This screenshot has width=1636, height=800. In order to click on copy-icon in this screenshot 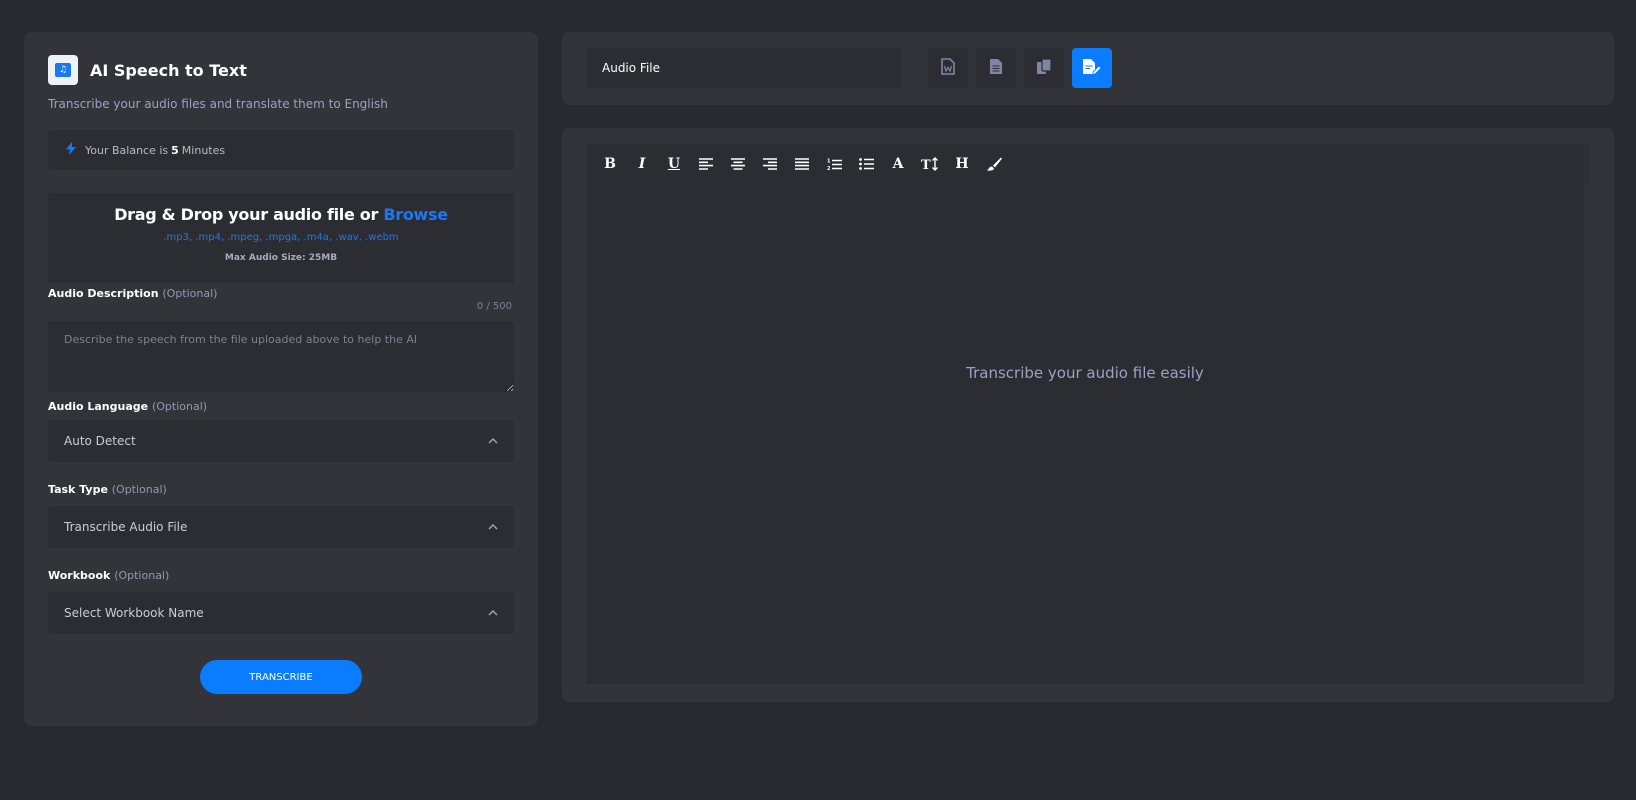, I will do `click(1044, 68)`.